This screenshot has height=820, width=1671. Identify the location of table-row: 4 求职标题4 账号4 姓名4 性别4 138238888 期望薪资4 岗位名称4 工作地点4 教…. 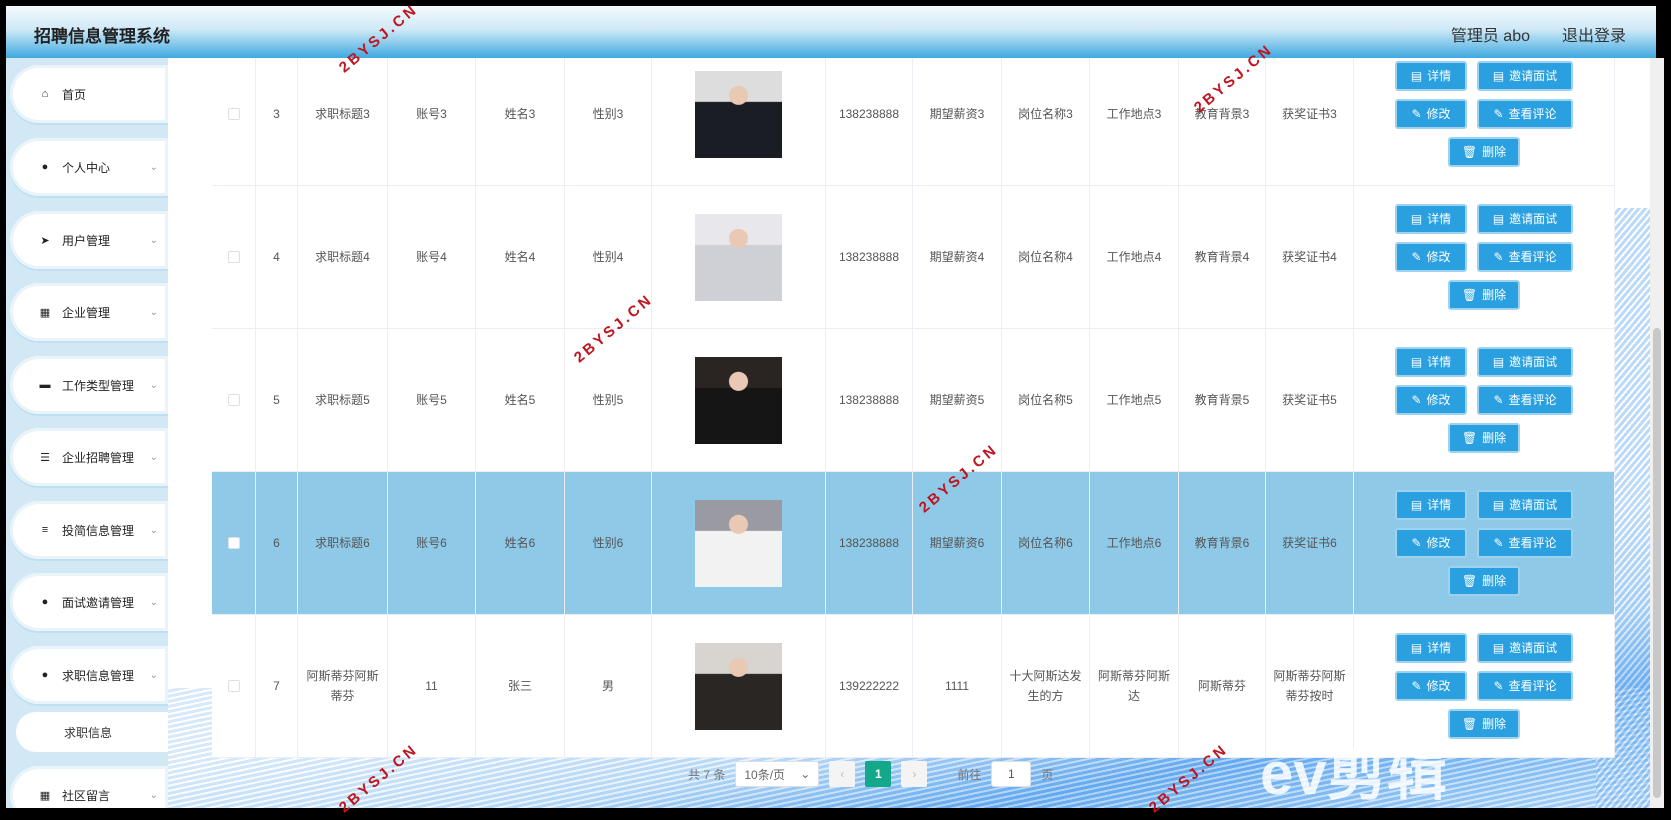
(913, 257).